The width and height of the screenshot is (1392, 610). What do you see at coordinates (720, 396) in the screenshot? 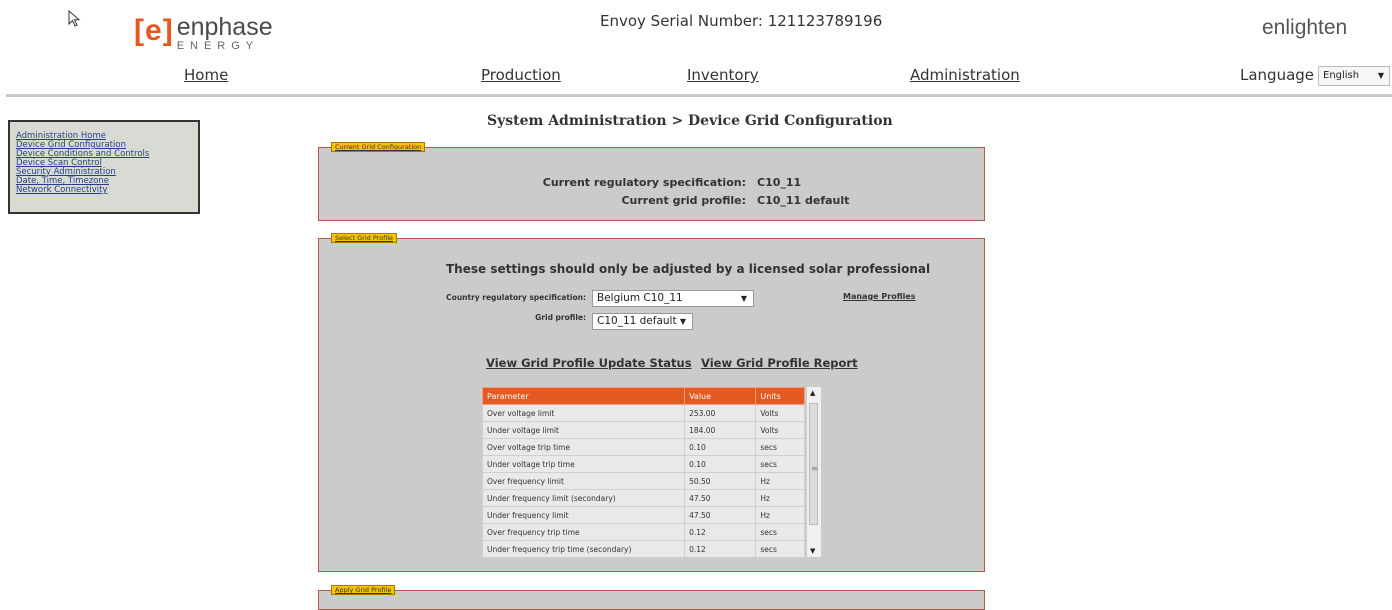
I see `column-header-value: Value` at bounding box center [720, 396].